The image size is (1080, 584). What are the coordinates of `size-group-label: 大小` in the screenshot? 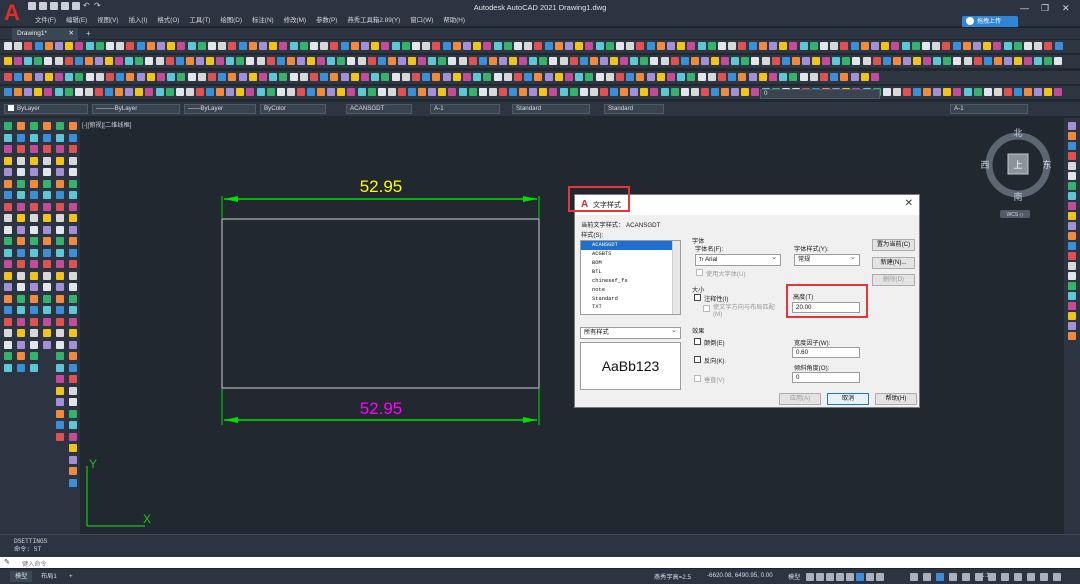 It's located at (698, 290).